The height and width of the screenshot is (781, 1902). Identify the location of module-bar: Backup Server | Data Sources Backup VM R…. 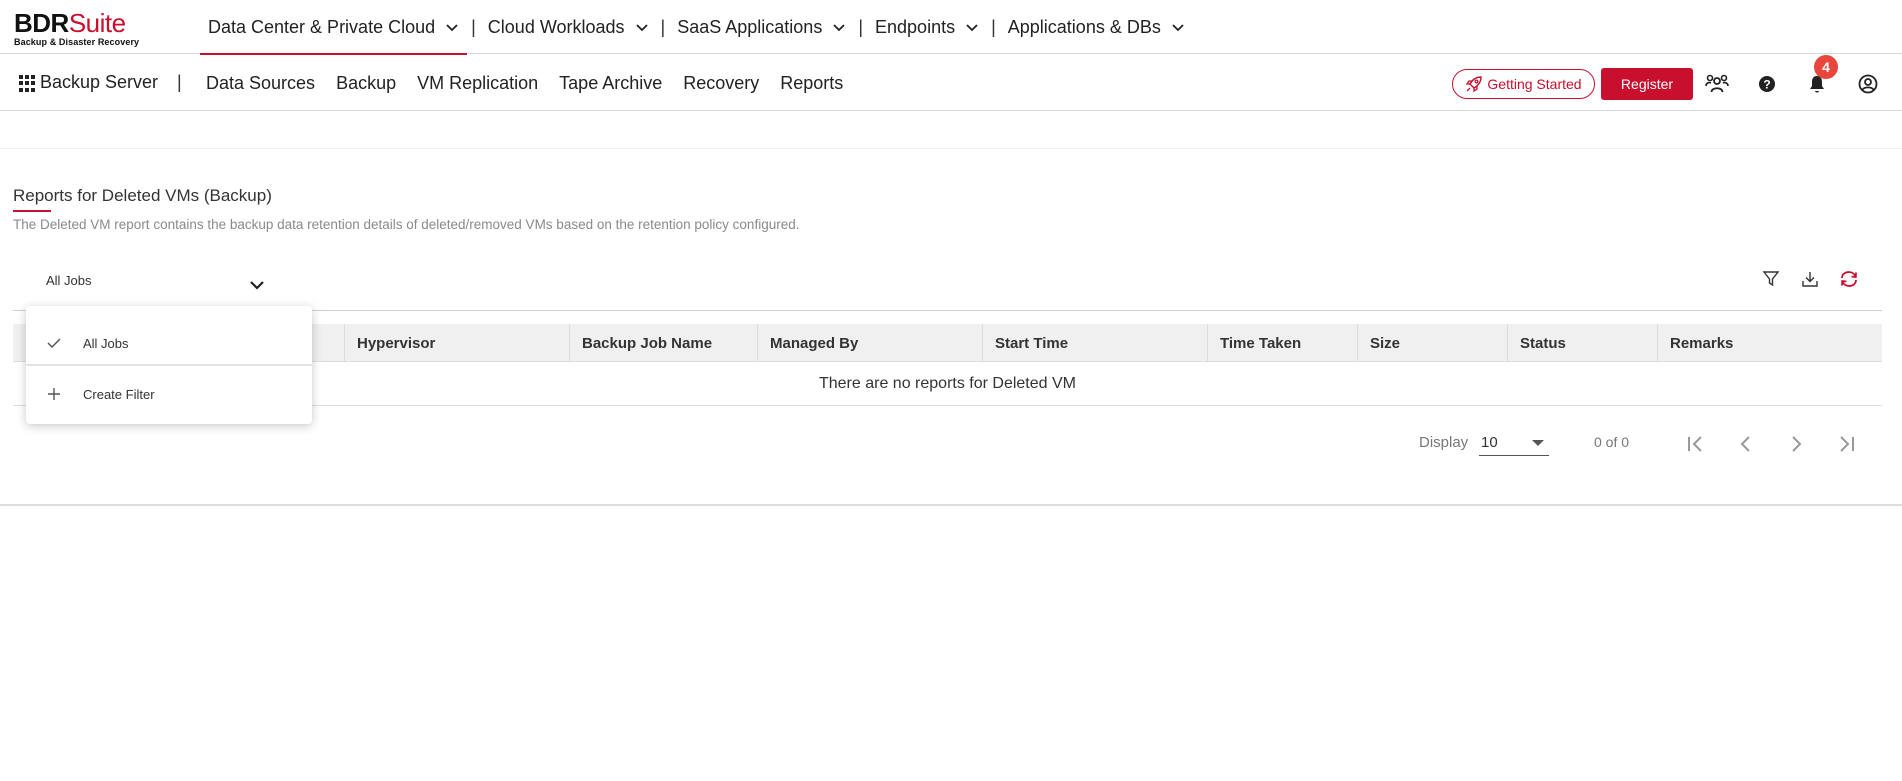
(951, 83).